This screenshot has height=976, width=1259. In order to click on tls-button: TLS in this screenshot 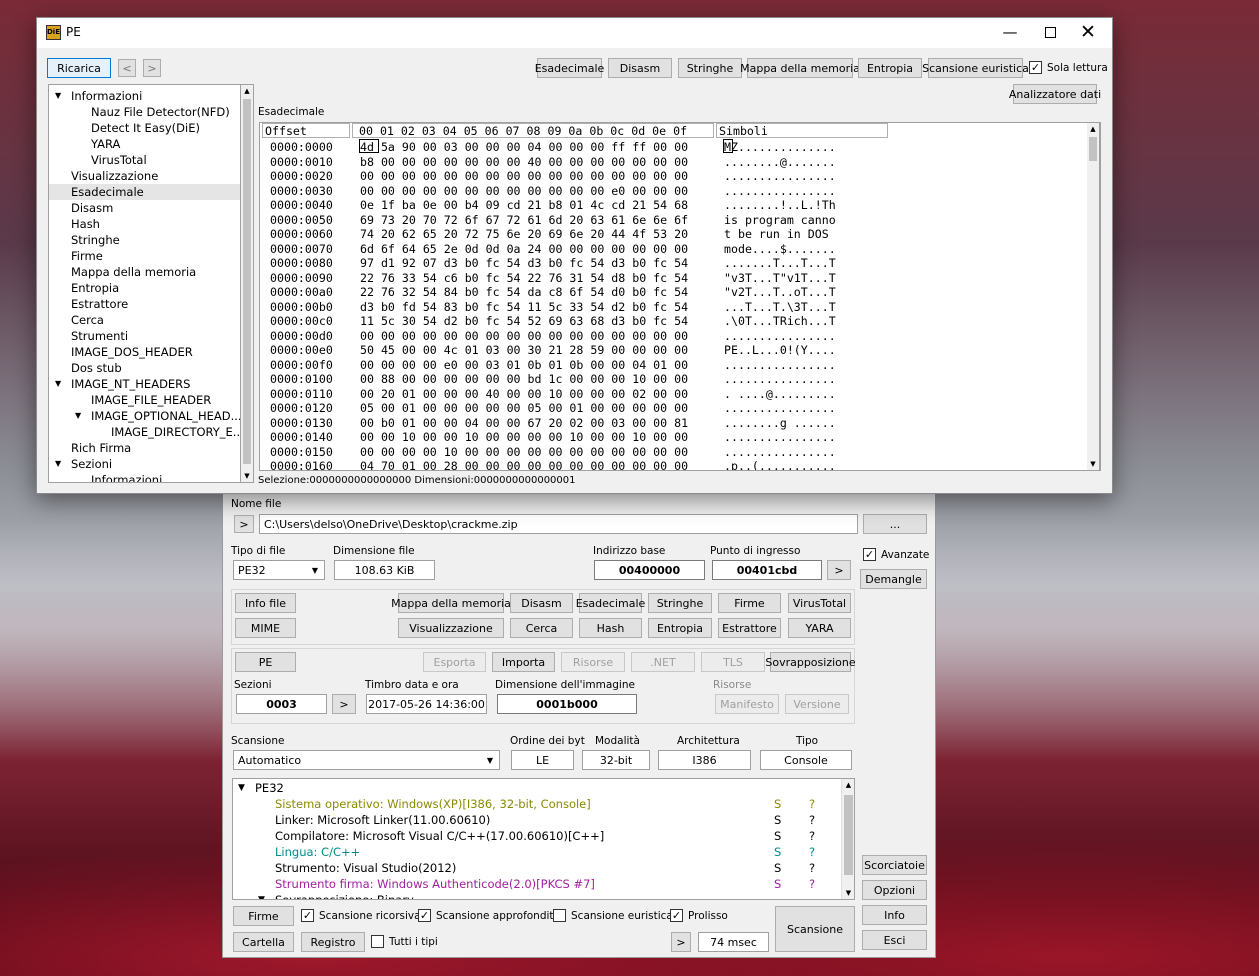, I will do `click(733, 662)`.